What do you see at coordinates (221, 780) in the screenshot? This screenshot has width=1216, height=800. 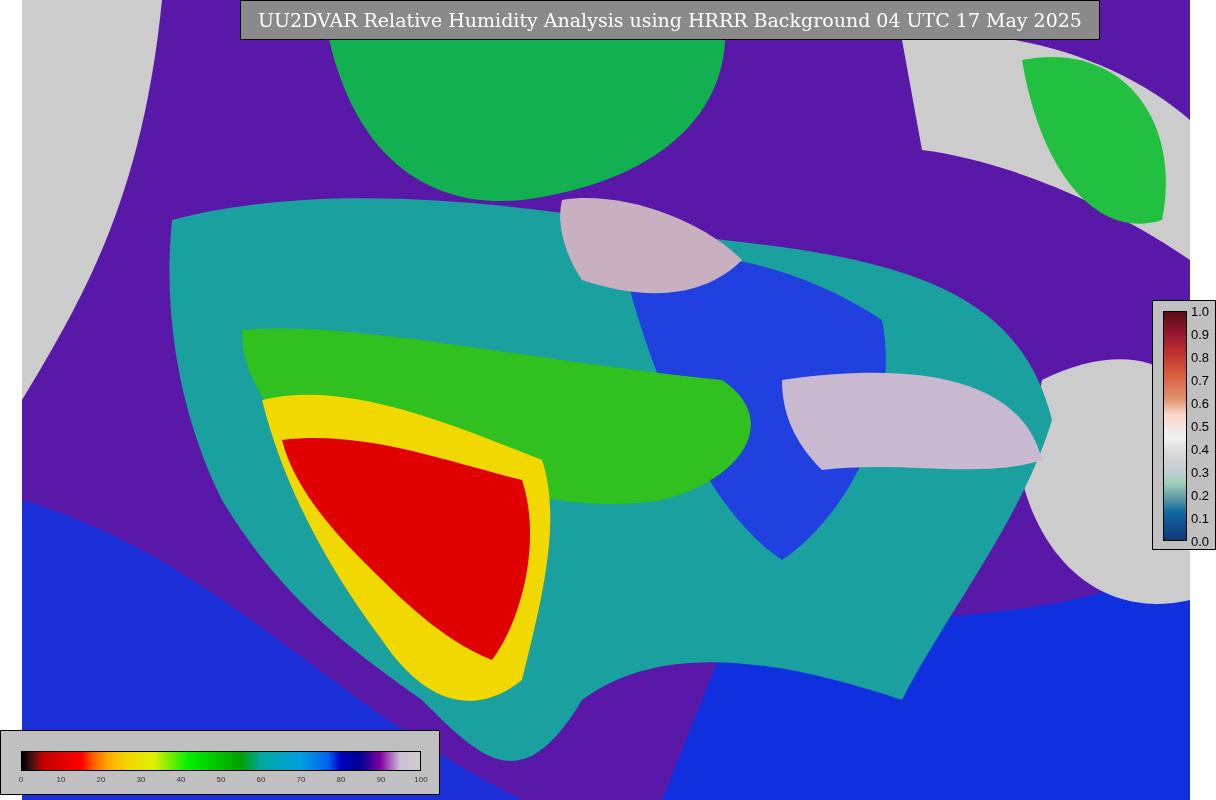 I see `tick-label: 50` at bounding box center [221, 780].